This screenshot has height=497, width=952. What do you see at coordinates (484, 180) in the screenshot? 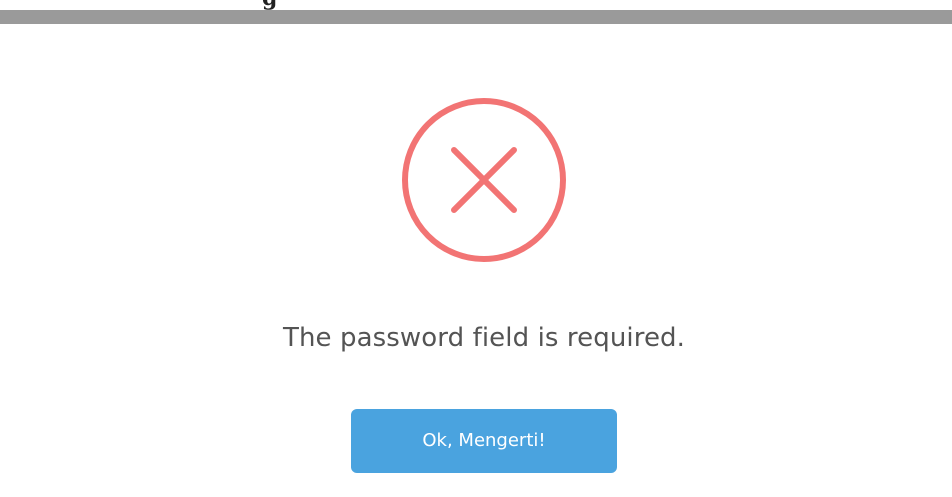
I see `error-x-icon` at bounding box center [484, 180].